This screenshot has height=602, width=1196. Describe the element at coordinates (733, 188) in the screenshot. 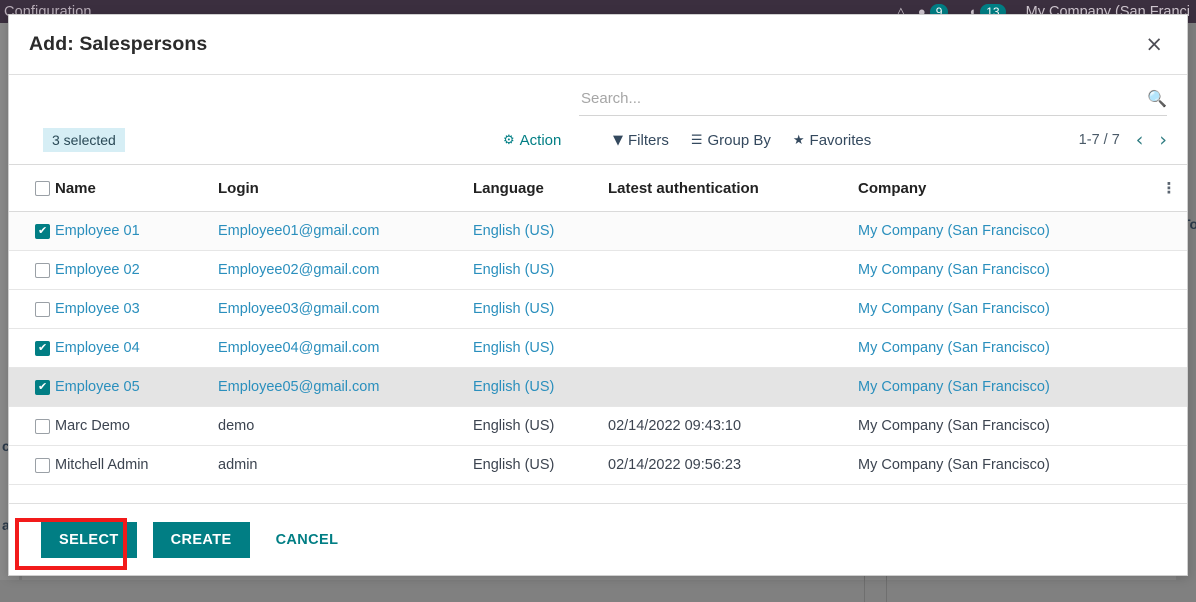

I see `header-latest-authentication: Latest authentication` at that location.